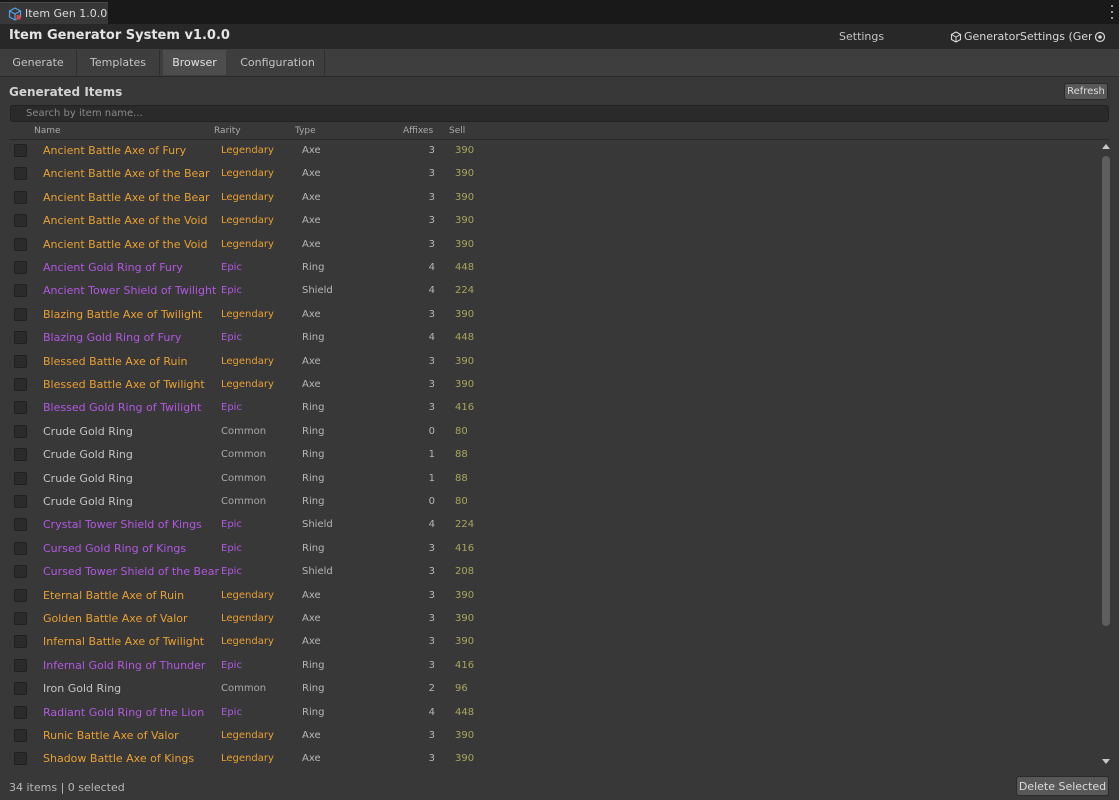  I want to click on item-name: Runic Battle Axe of Valor, so click(111, 735).